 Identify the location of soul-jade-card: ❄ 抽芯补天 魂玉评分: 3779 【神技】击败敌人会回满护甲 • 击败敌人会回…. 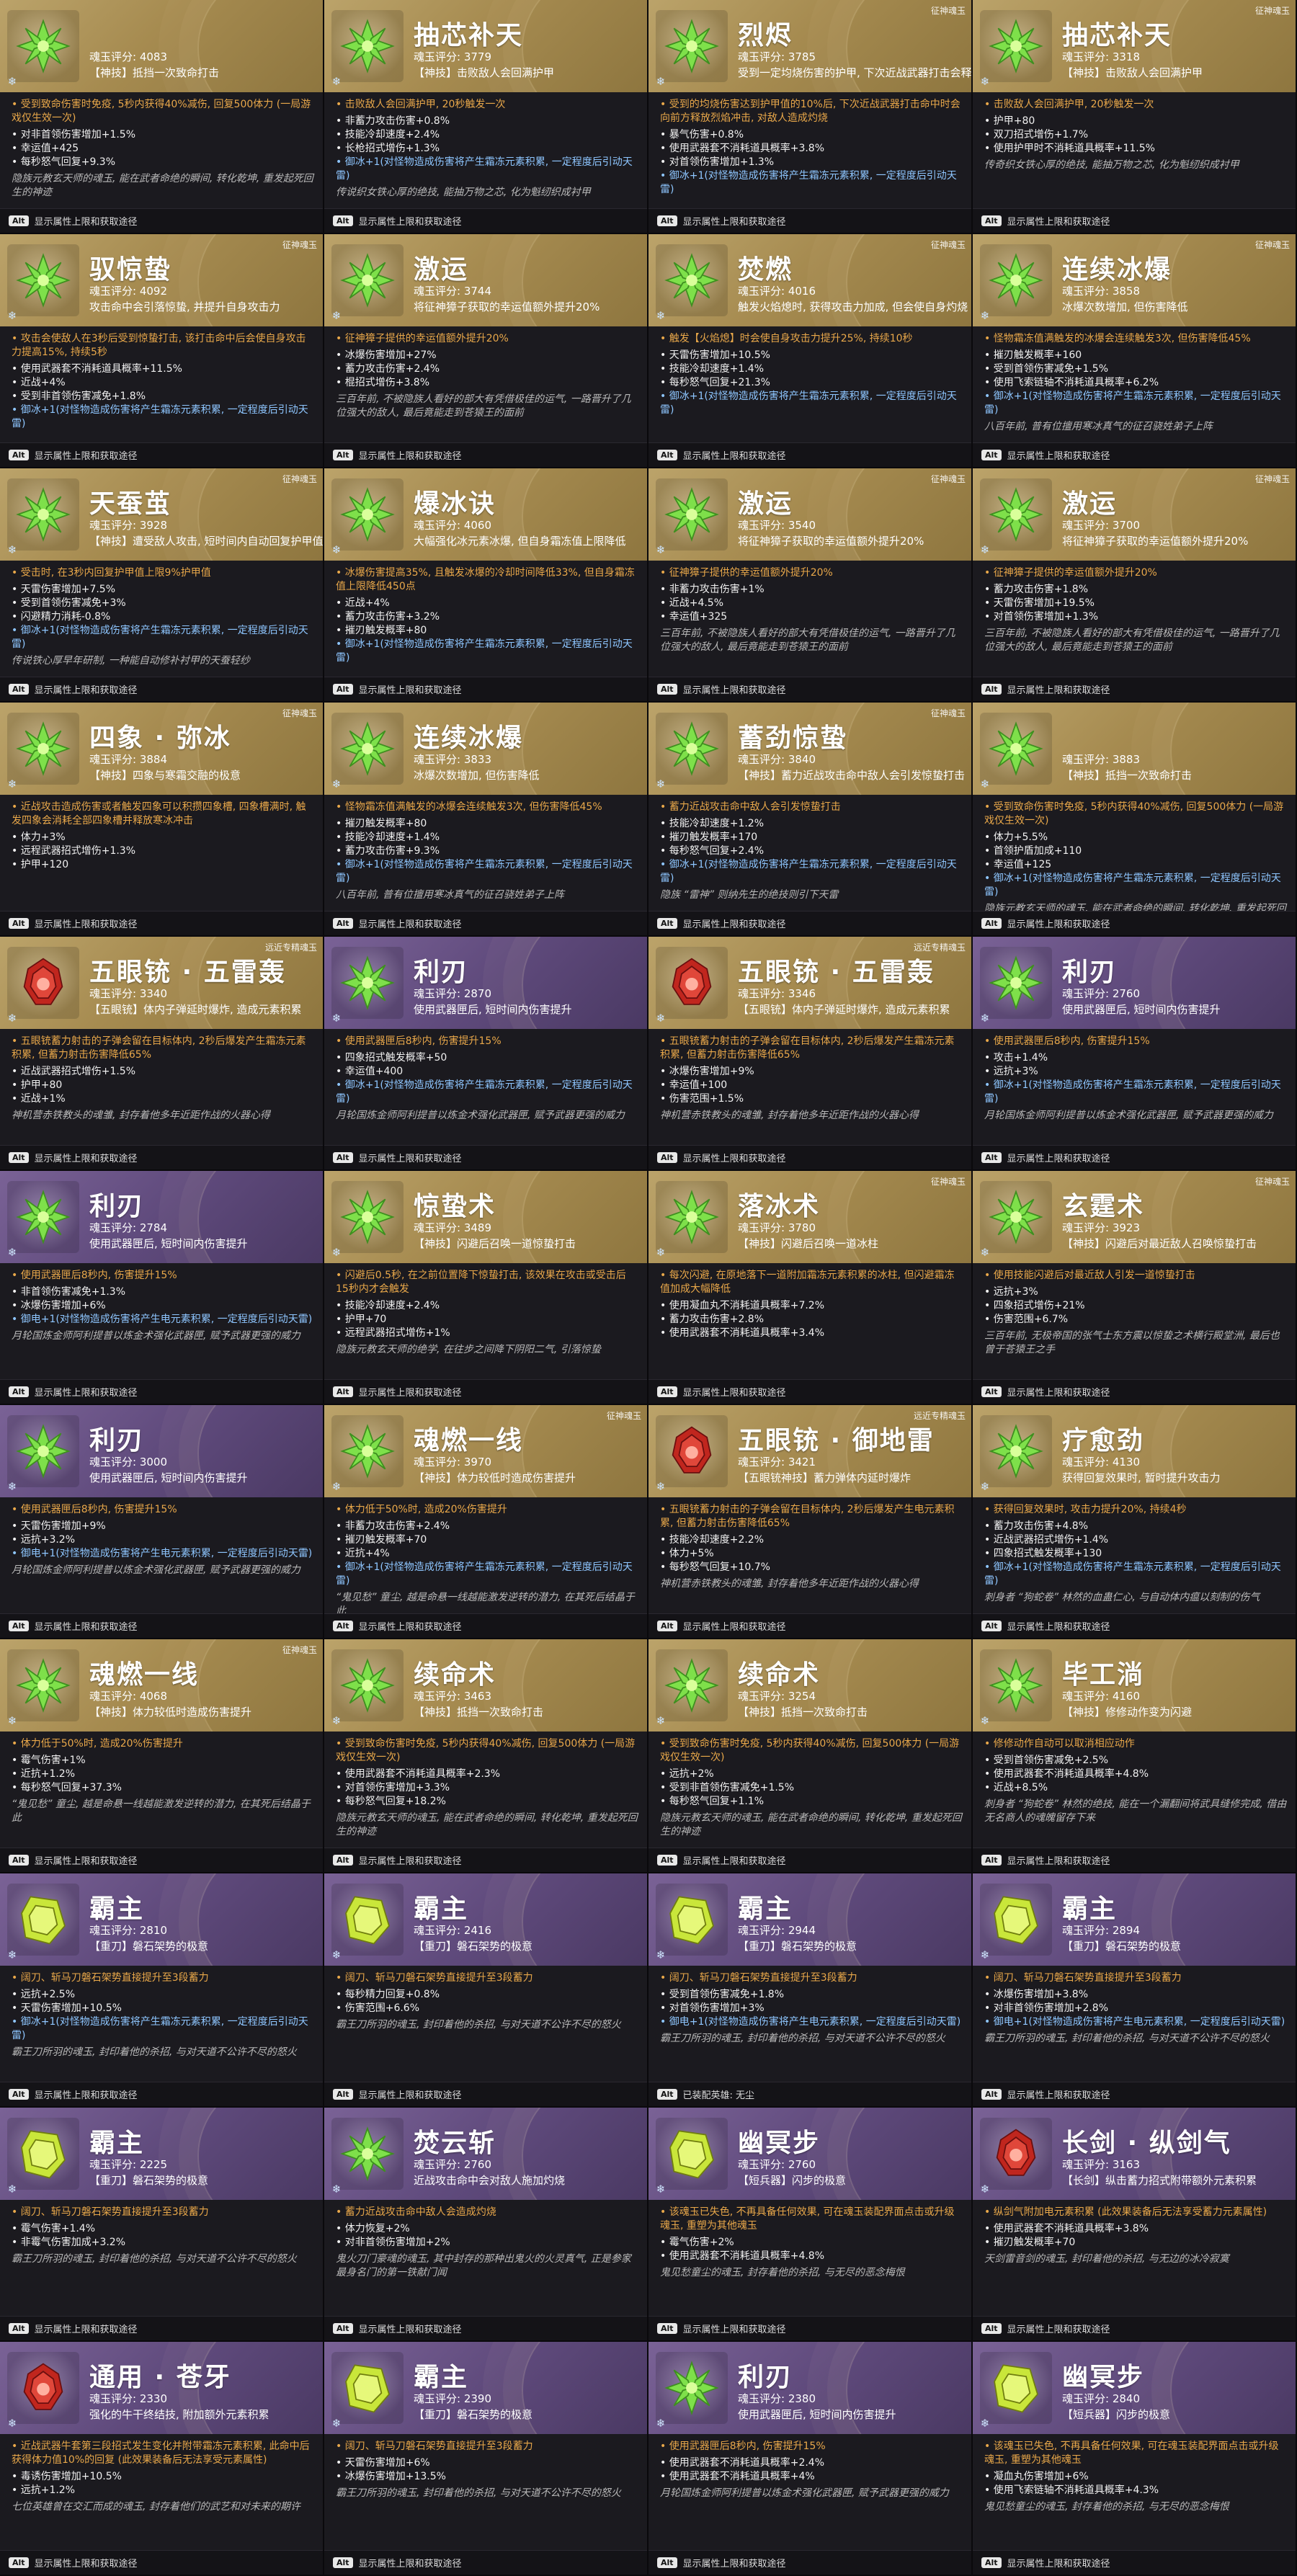
(486, 117).